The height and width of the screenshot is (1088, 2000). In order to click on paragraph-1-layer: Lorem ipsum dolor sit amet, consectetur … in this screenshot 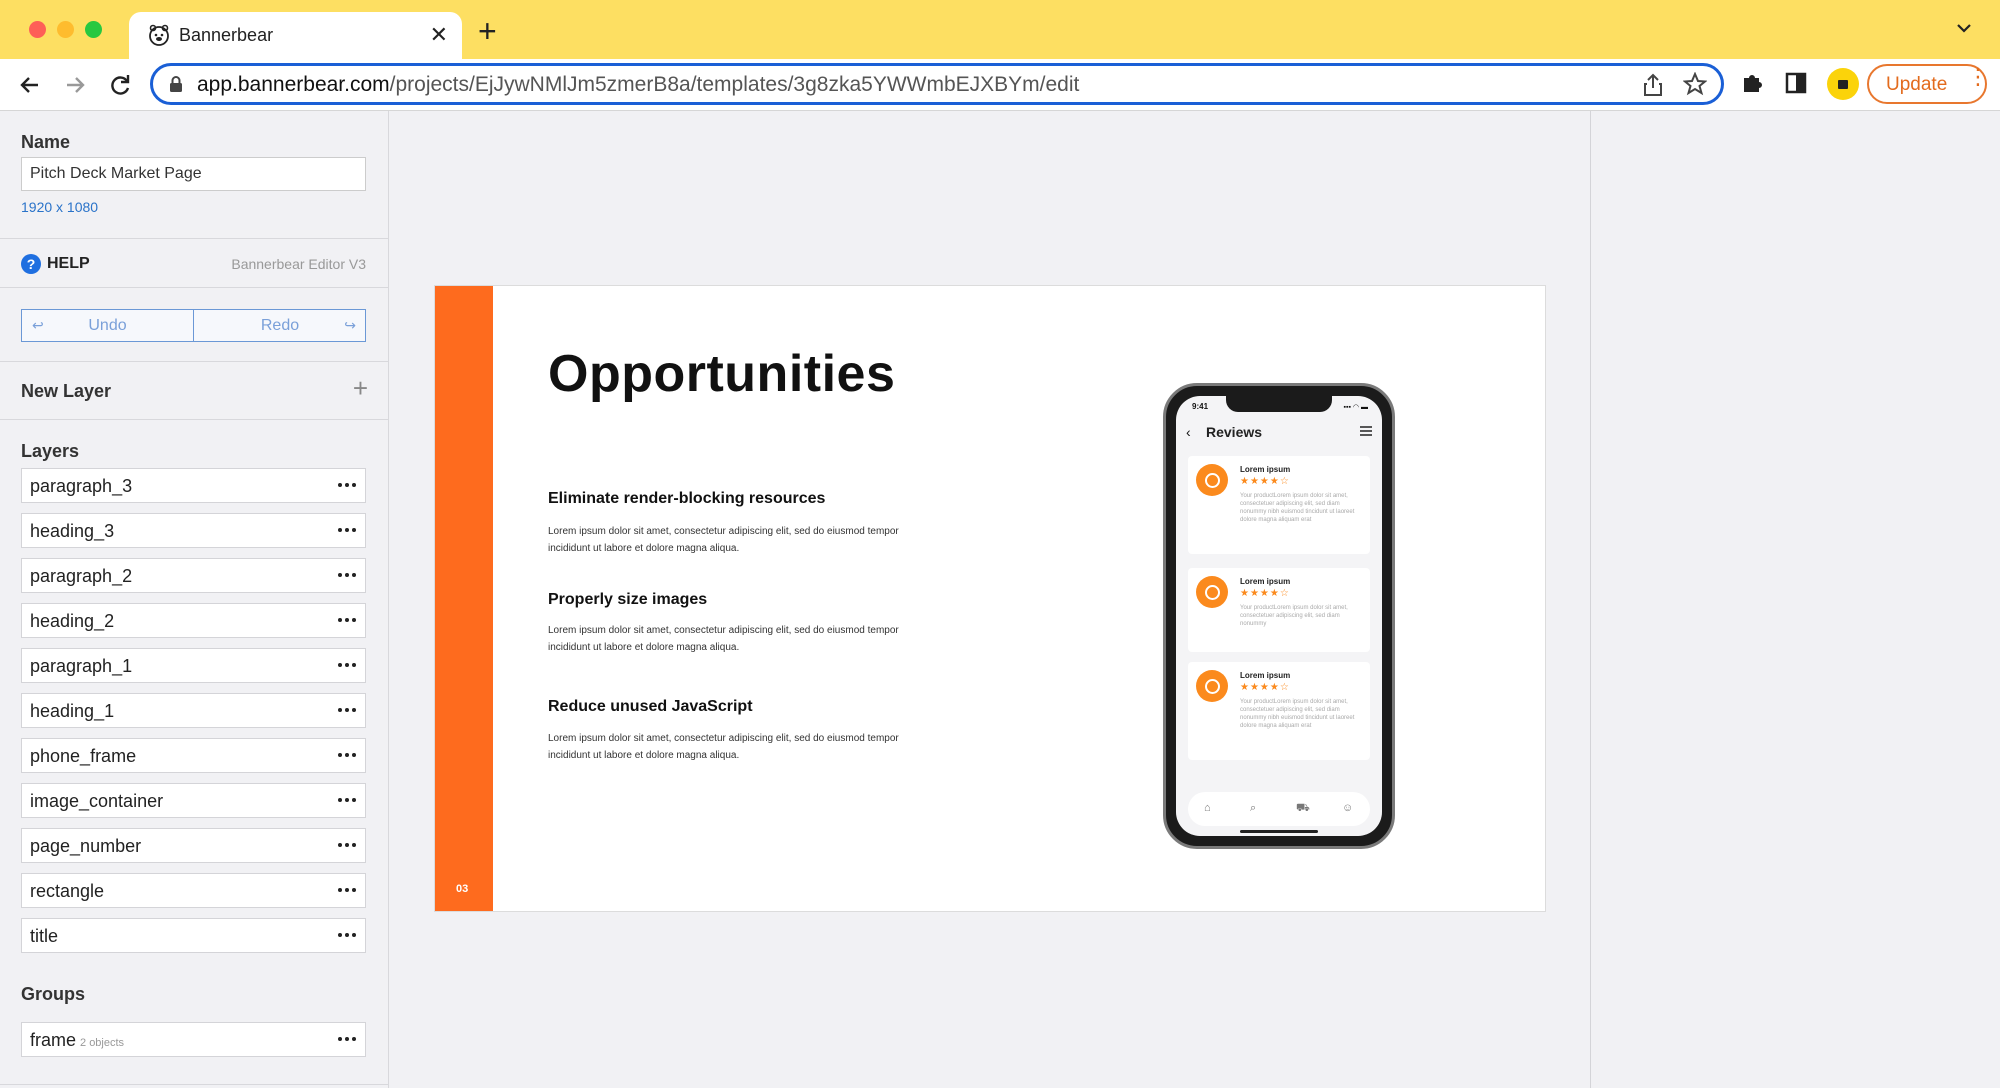, I will do `click(728, 540)`.